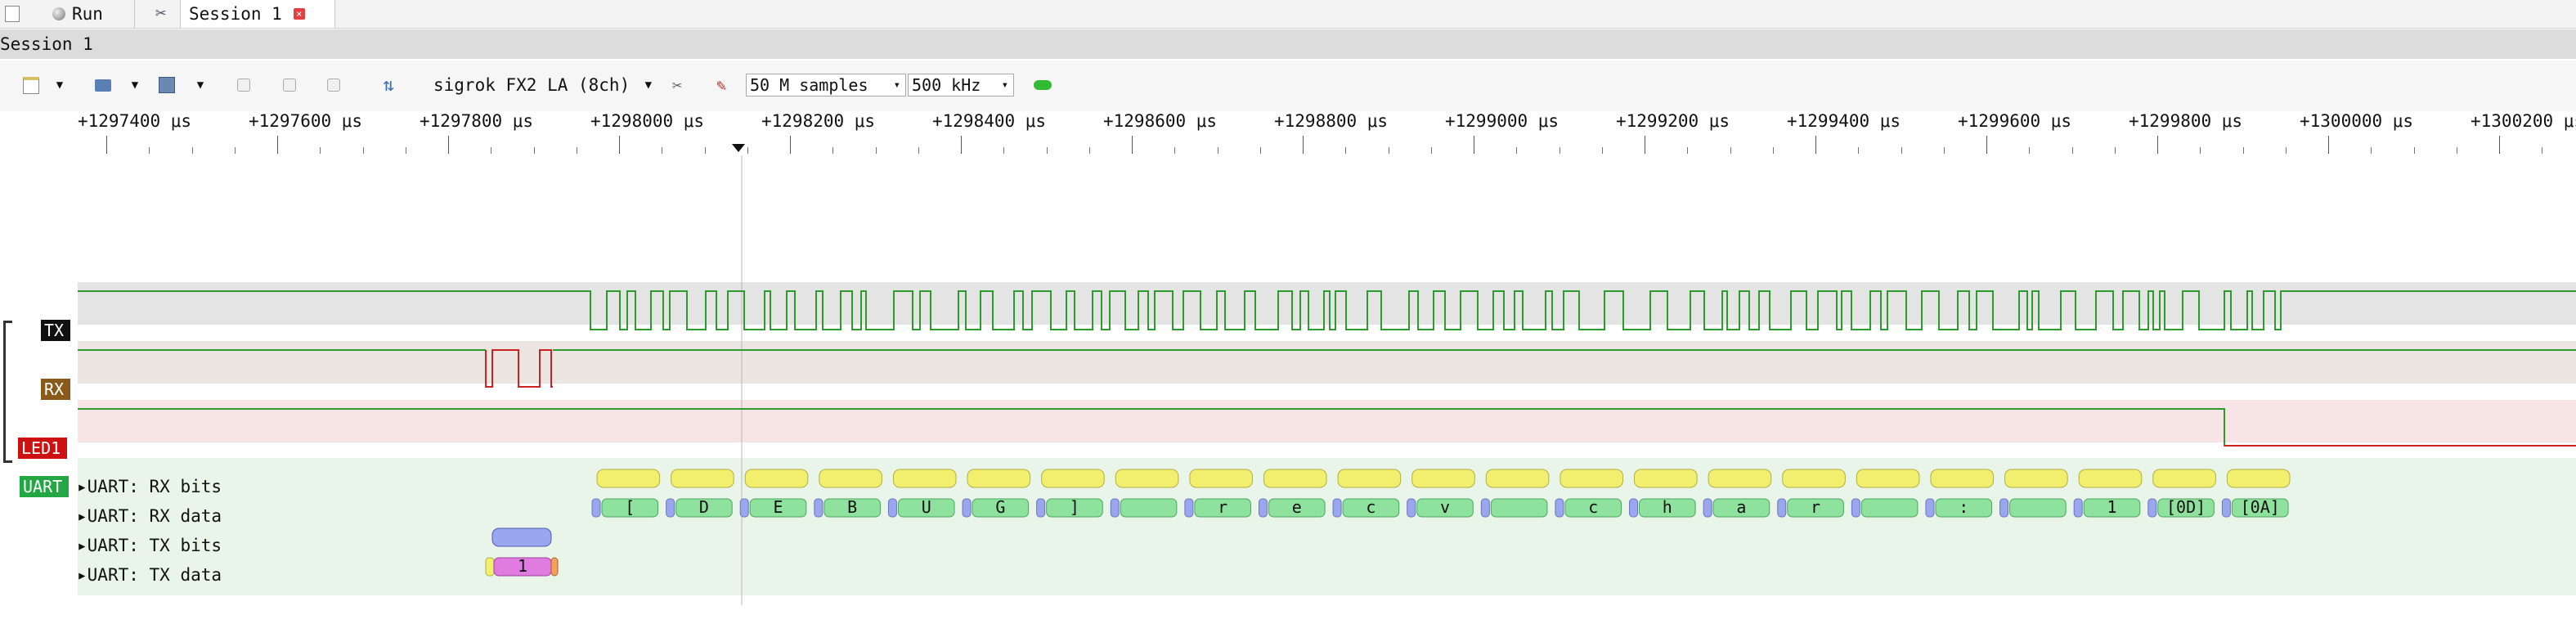  I want to click on decoder-row-rx-bits: ▸UART: RX bits, so click(149, 486).